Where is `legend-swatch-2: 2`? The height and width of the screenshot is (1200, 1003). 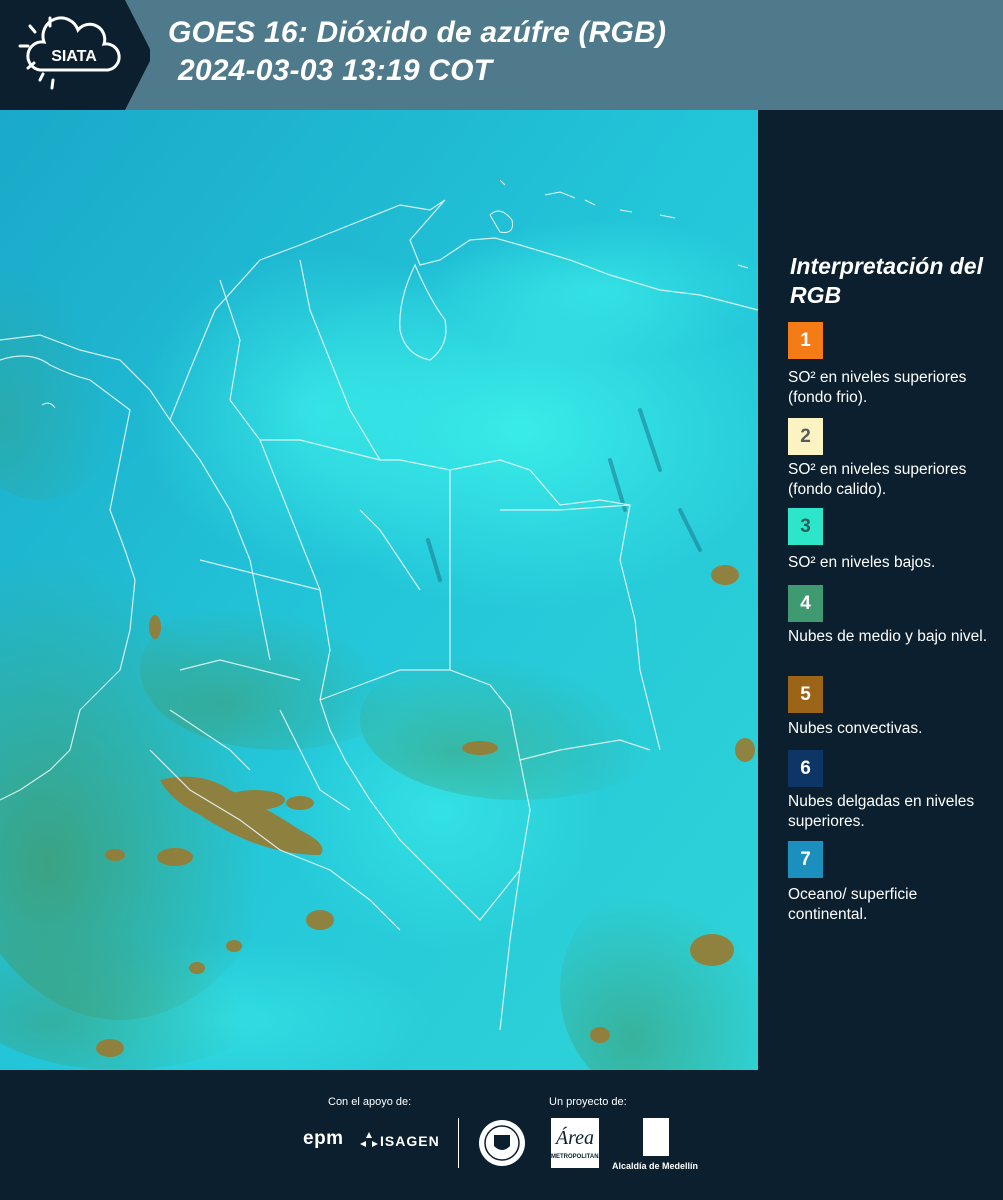
legend-swatch-2: 2 is located at coordinates (805, 436).